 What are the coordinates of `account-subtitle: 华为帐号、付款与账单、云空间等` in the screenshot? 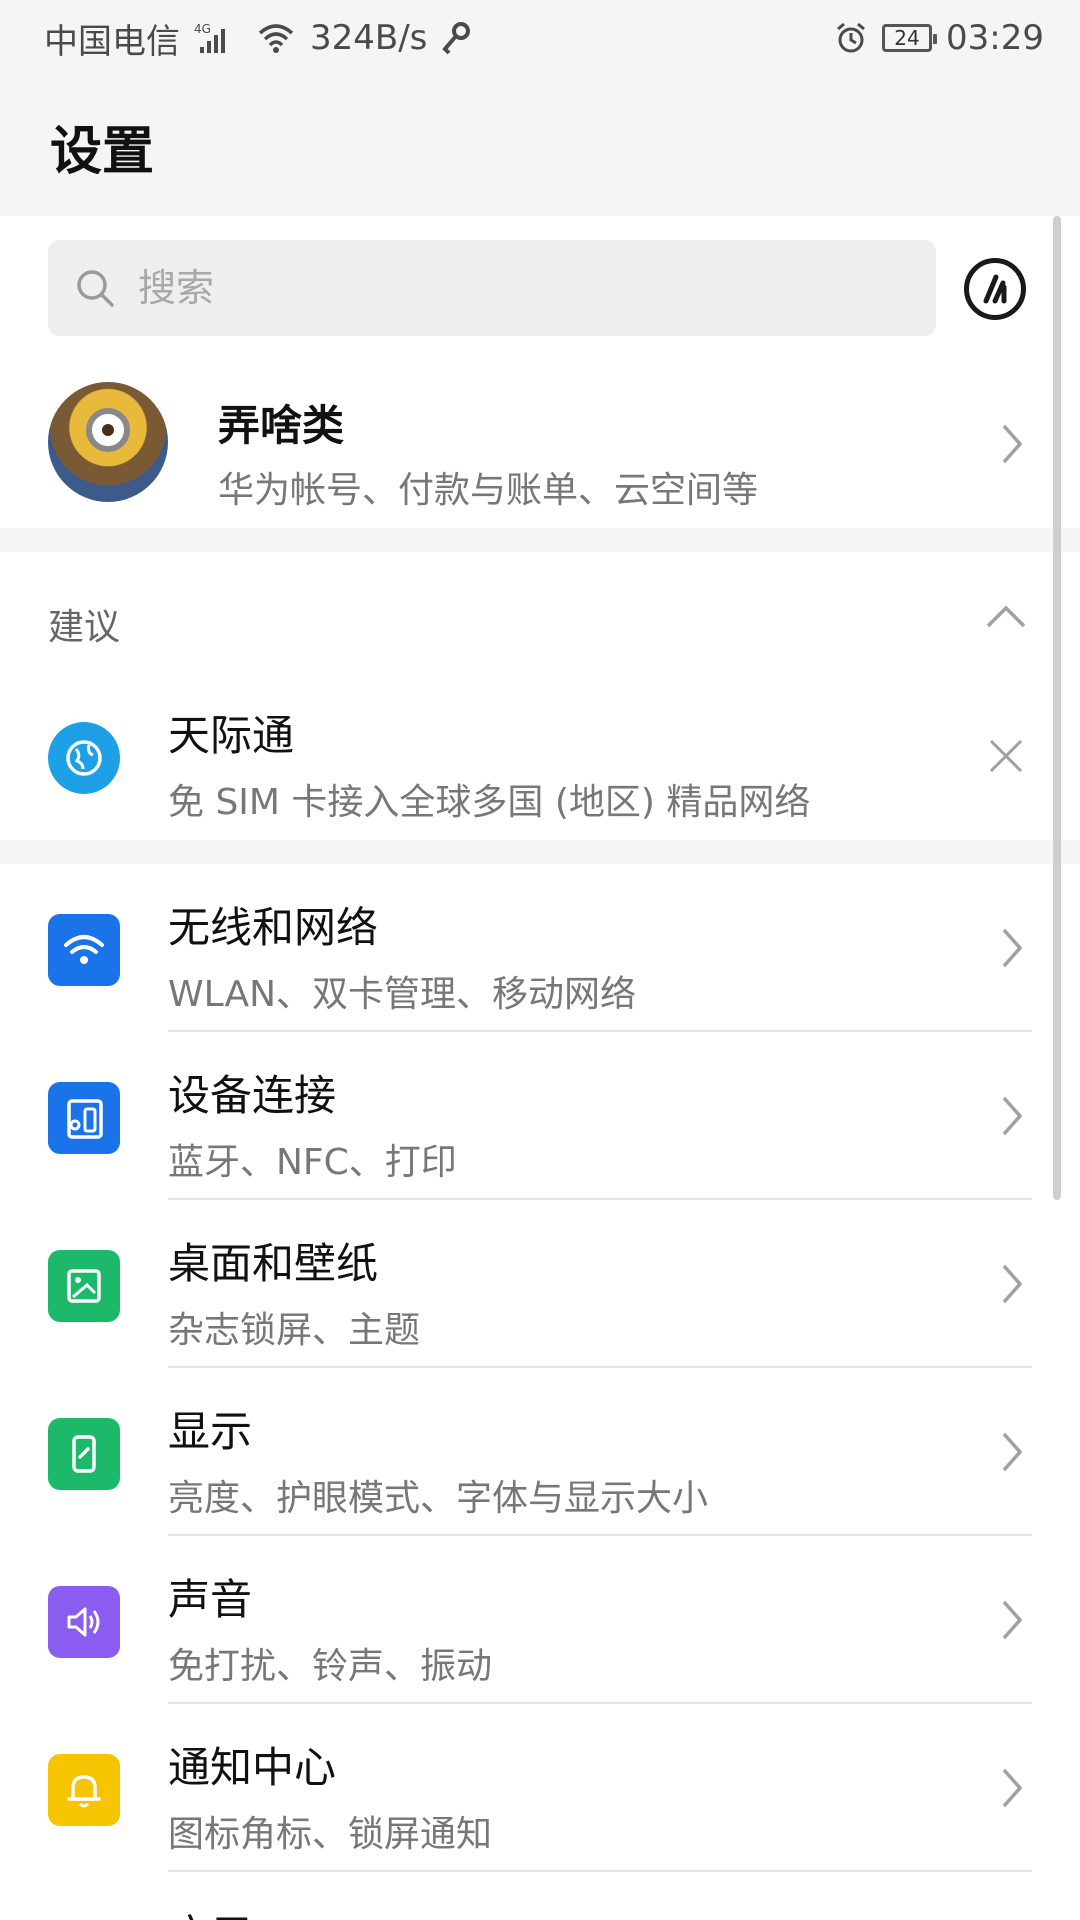 It's located at (488, 490).